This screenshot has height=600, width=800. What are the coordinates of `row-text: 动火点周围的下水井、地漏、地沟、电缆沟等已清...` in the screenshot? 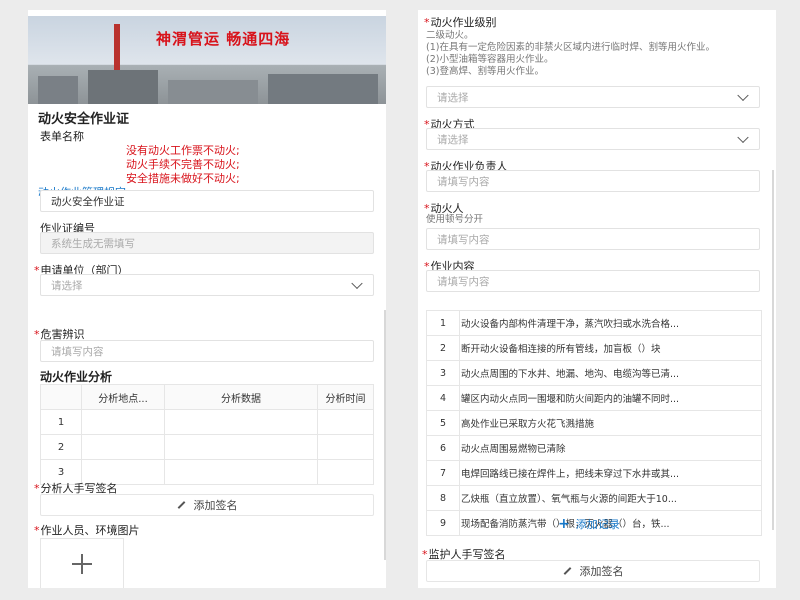 It's located at (610, 373).